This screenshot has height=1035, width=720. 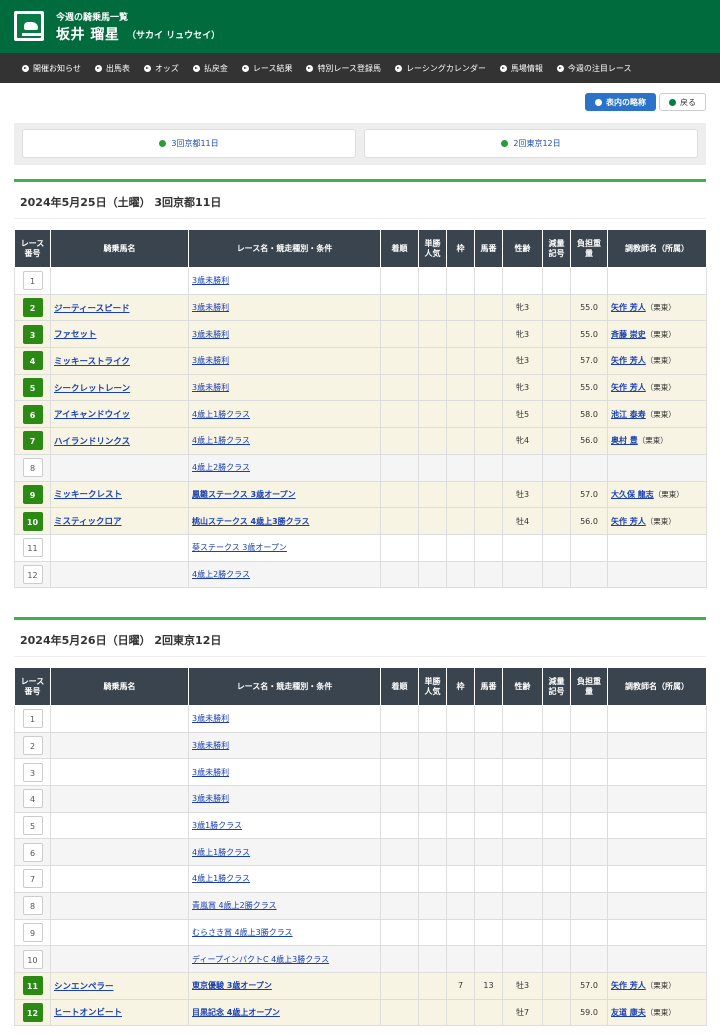 I want to click on chevron-right-circle-icon, so click(x=147, y=68).